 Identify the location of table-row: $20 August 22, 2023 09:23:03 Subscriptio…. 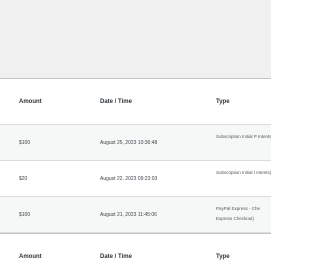
(135, 179).